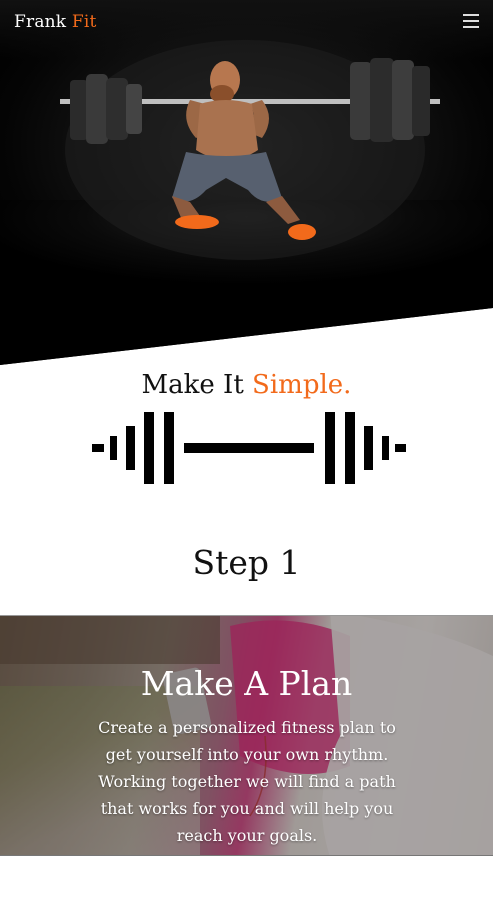  I want to click on barbell-icon, so click(249, 448).